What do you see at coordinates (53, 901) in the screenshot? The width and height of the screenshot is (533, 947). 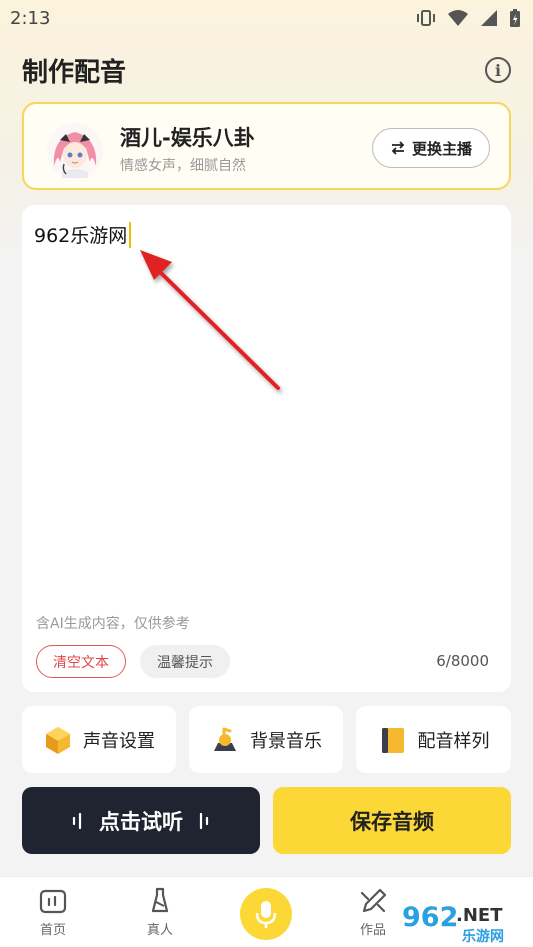 I see `home-icon` at bounding box center [53, 901].